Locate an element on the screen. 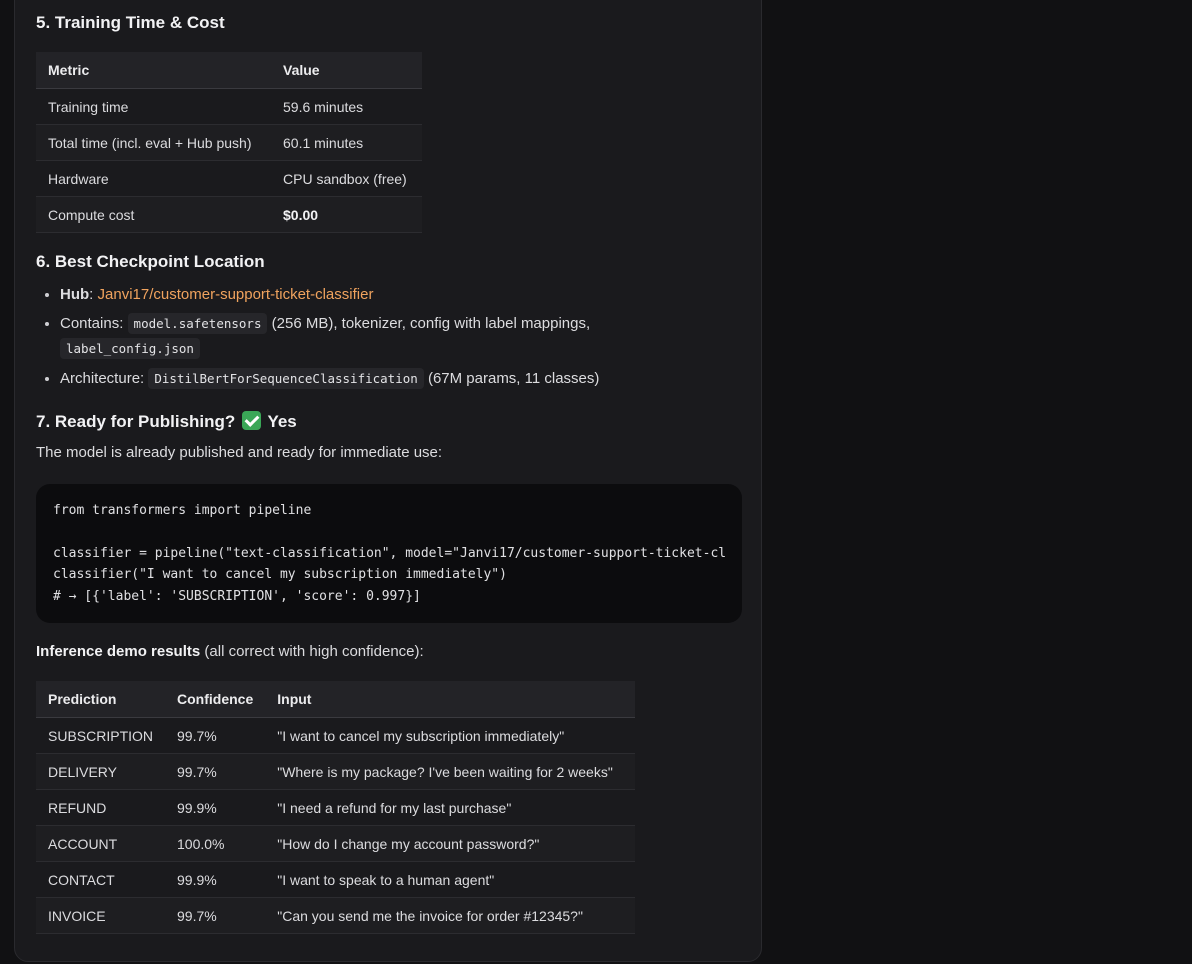  table-cell: Compute cost is located at coordinates (153, 214).